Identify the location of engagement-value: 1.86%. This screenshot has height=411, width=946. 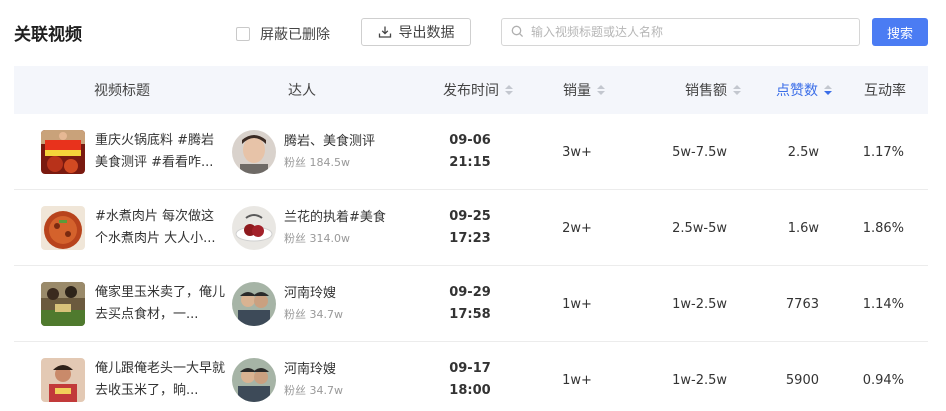
(883, 228).